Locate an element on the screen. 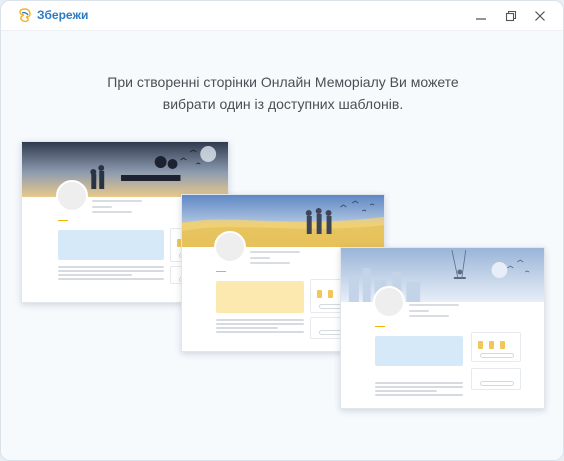 The height and width of the screenshot is (461, 564). title-bar: Збережи is located at coordinates (282, 16).